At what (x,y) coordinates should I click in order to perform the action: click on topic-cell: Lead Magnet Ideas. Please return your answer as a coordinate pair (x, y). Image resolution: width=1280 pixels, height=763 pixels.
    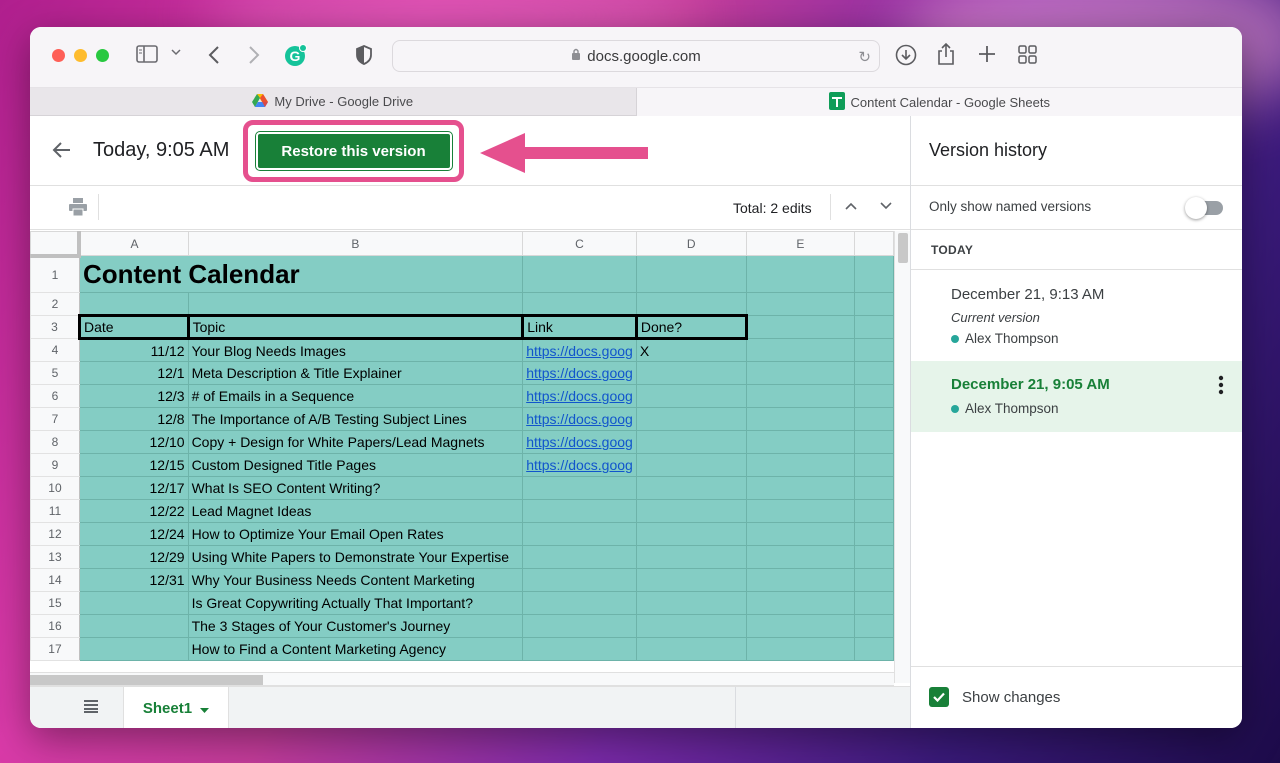
    Looking at the image, I should click on (355, 511).